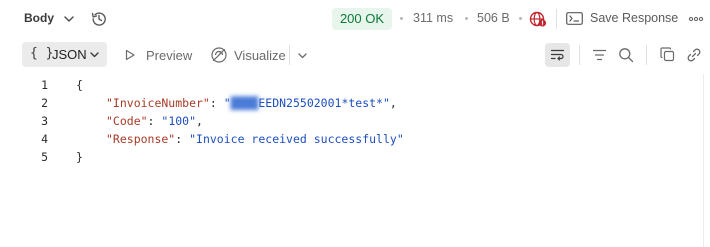 This screenshot has height=247, width=710. Describe the element at coordinates (69, 54) in the screenshot. I see `format-label: JSON` at that location.